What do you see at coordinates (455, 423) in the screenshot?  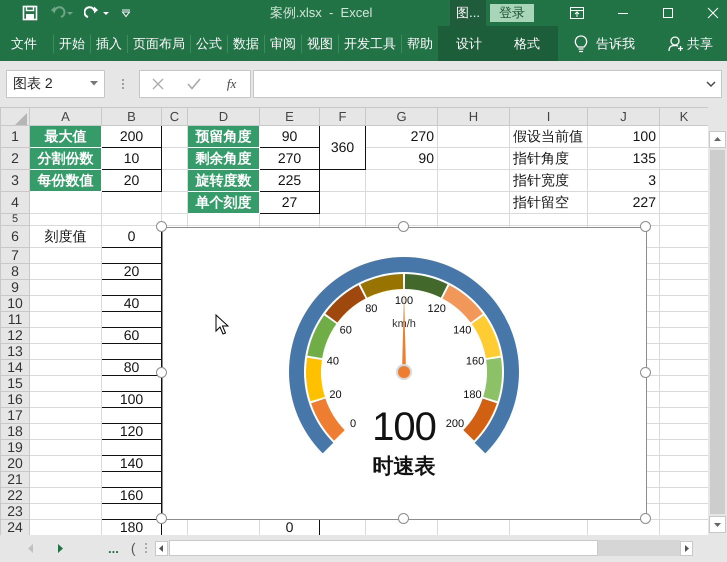 I see `scale-label: 200` at bounding box center [455, 423].